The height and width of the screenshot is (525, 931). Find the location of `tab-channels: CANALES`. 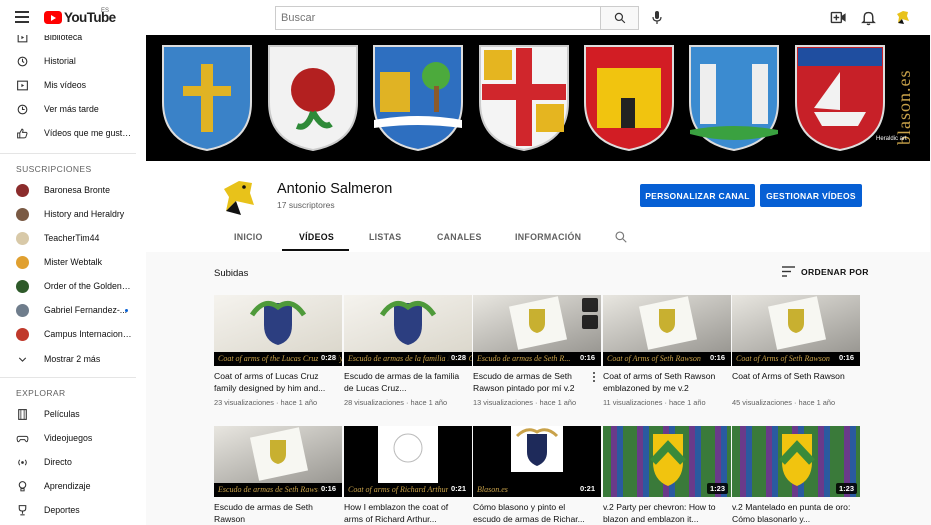

tab-channels: CANALES is located at coordinates (459, 237).